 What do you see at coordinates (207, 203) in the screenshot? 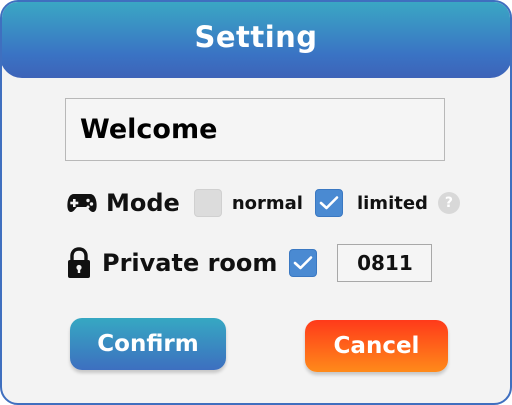
I see `normal-checkbox` at bounding box center [207, 203].